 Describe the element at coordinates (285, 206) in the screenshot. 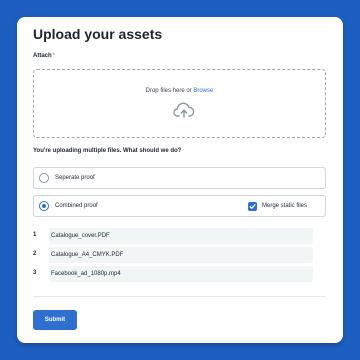

I see `merge-static-label: Merge static files` at that location.